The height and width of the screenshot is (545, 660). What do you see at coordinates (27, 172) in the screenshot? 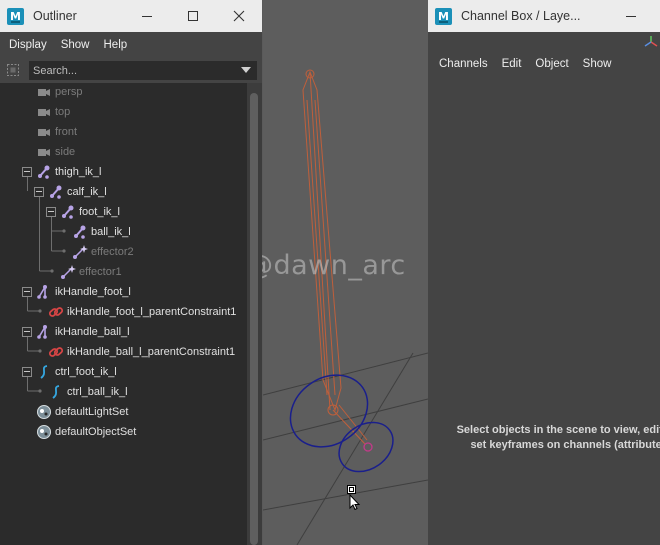
I see `expander-thigh` at bounding box center [27, 172].